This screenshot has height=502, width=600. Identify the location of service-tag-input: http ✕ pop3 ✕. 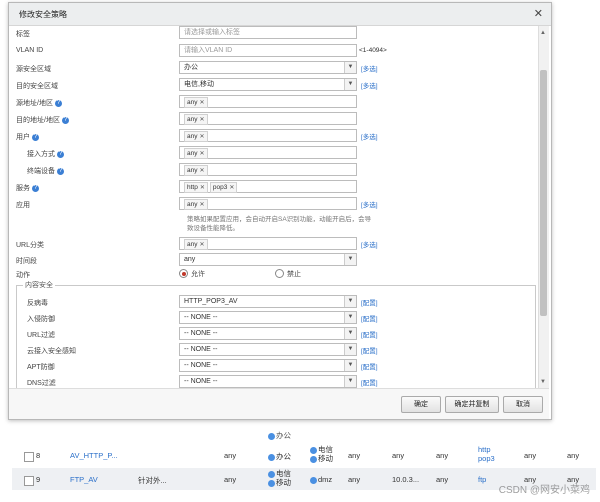
(268, 186).